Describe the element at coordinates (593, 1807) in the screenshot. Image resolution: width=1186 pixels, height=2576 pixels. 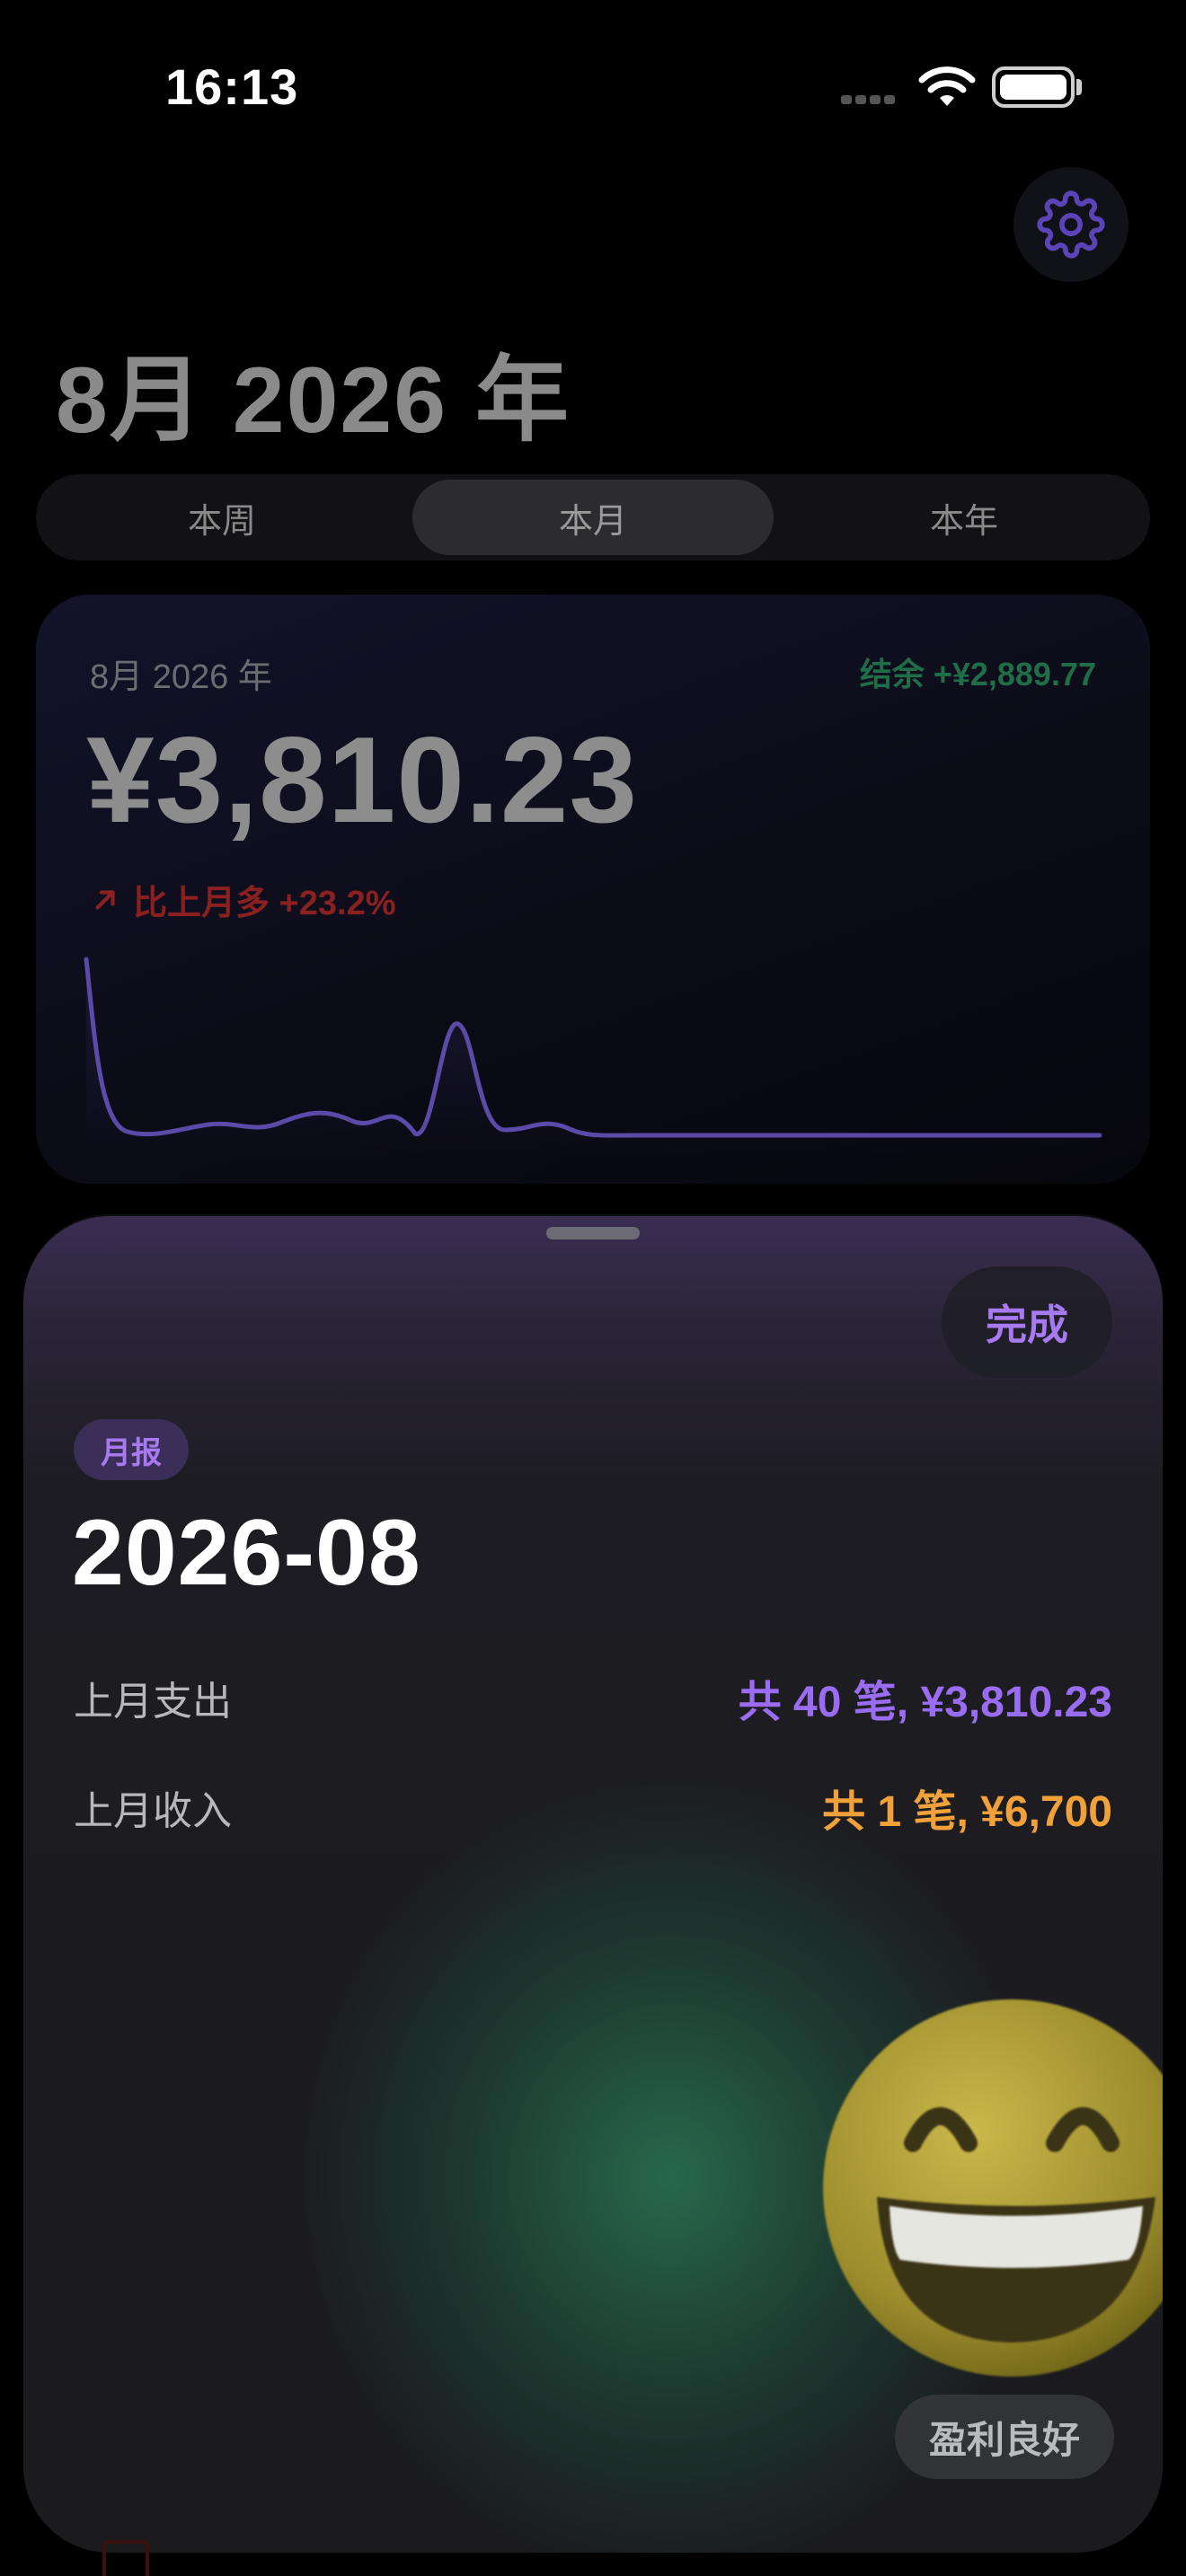
I see `income-row: 上月收入 共 1 笔, ¥6,700` at that location.